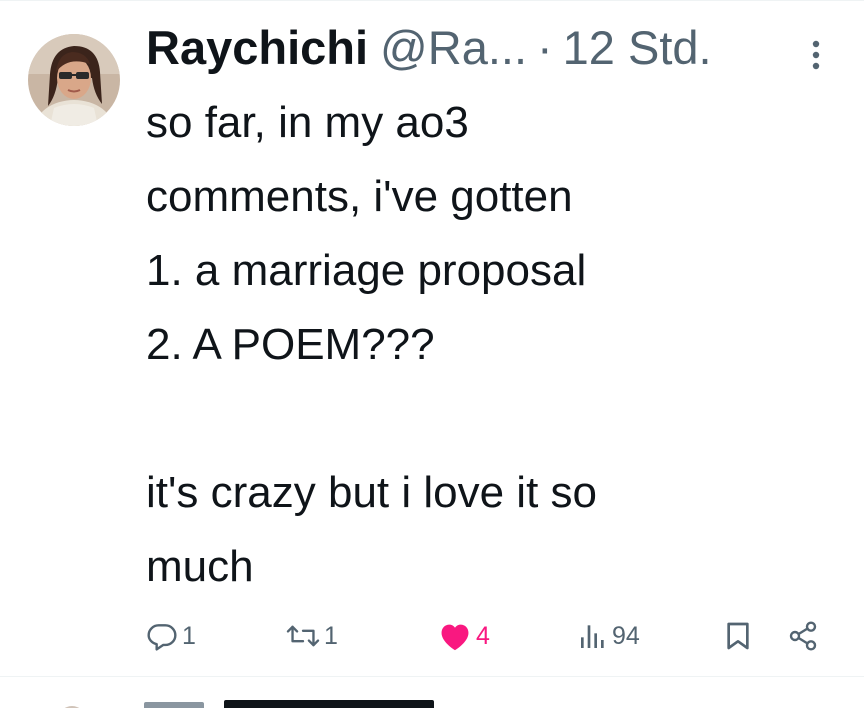  I want to click on repost-count: 1, so click(331, 635).